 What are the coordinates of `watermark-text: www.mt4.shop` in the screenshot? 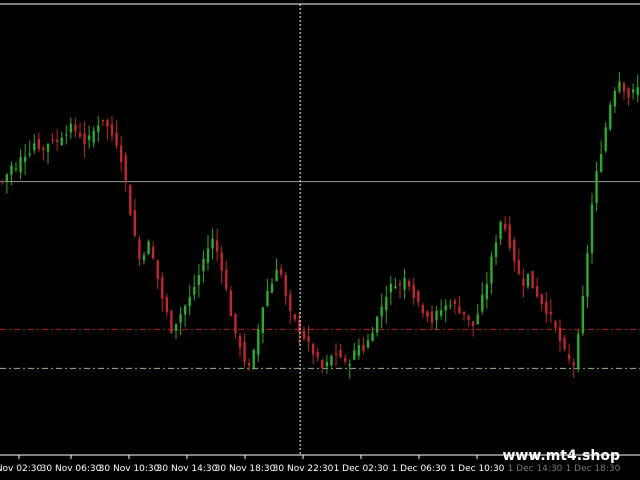 It's located at (561, 456).